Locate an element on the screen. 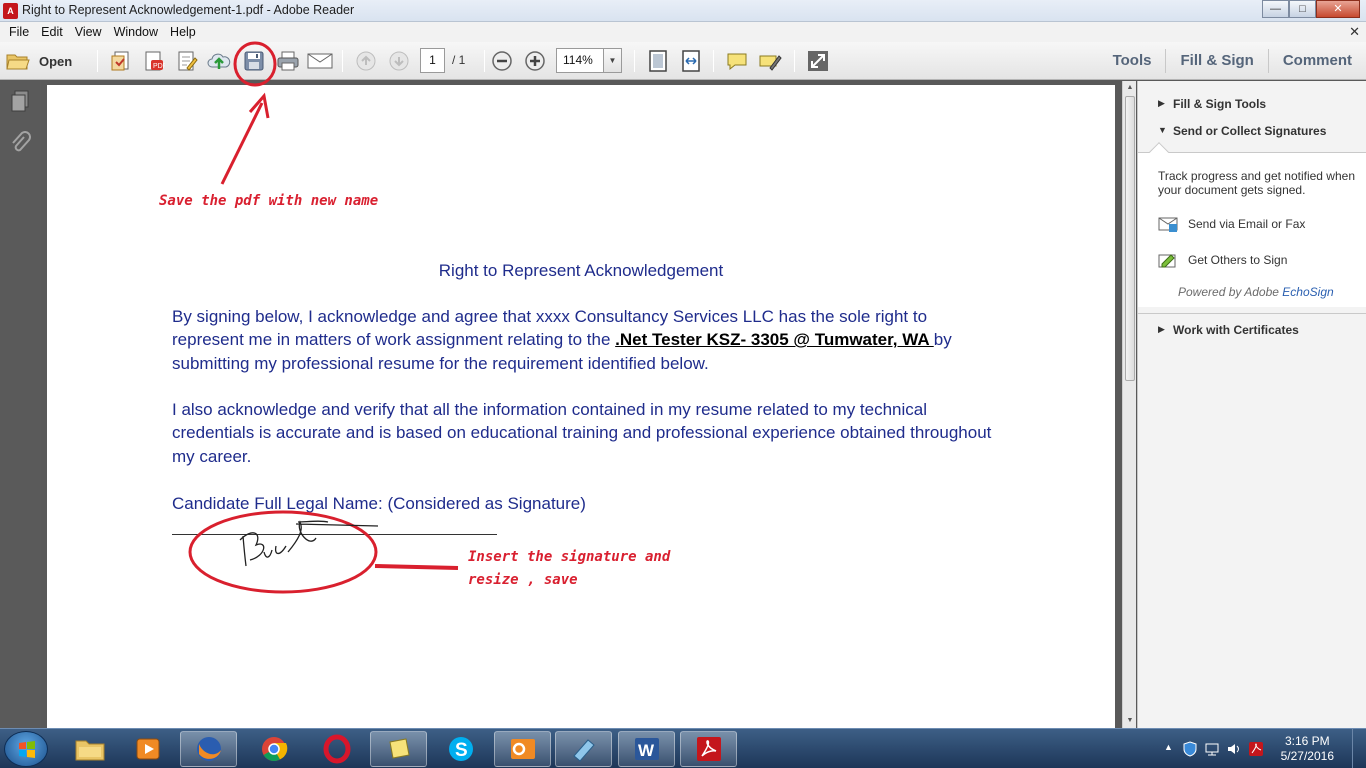 The height and width of the screenshot is (768, 1366). taskbar-opera is located at coordinates (336, 749).